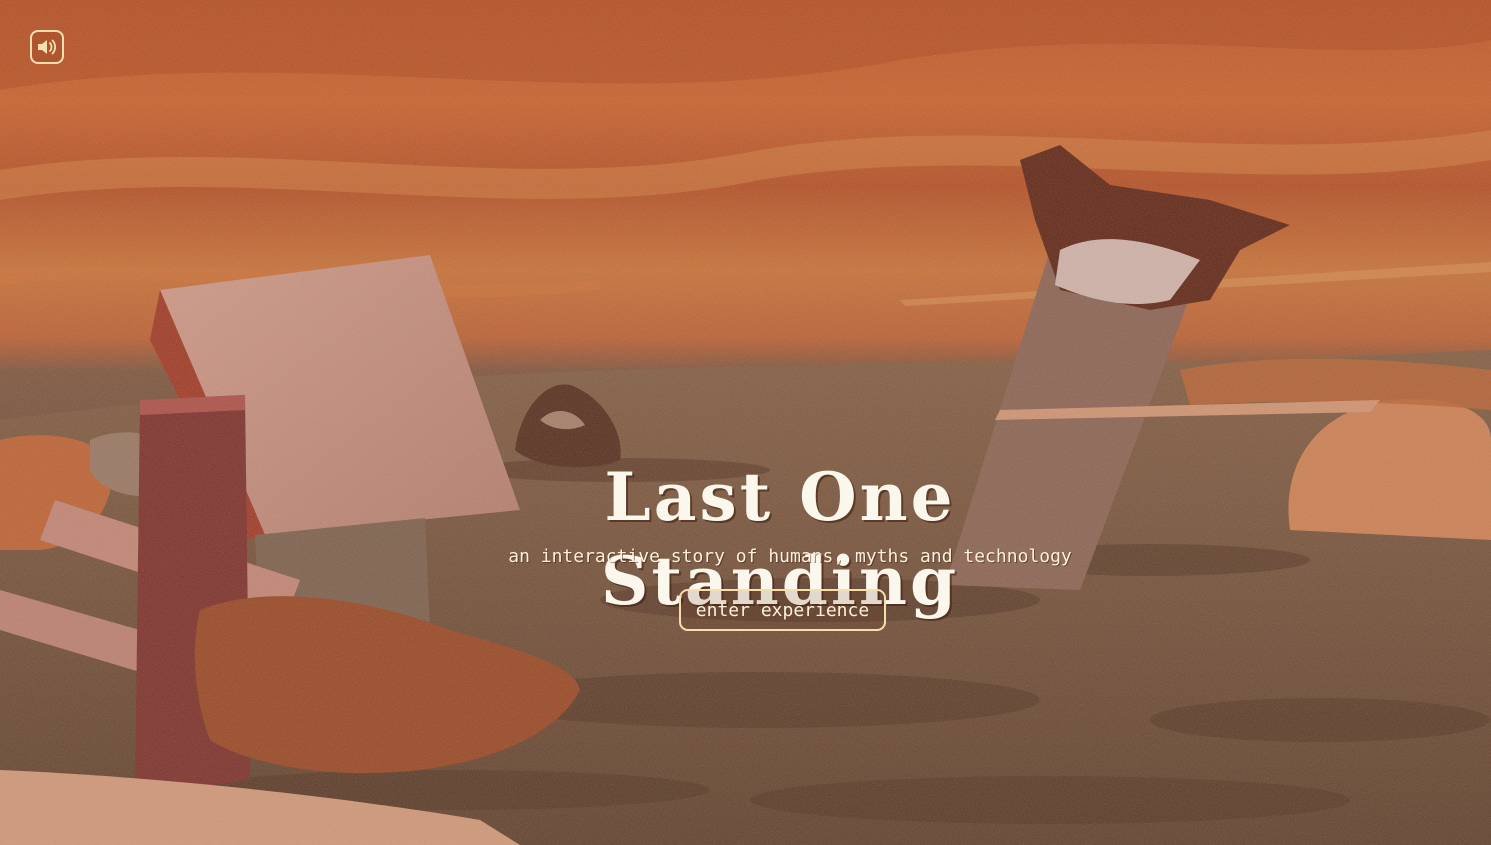 The height and width of the screenshot is (845, 1491). Describe the element at coordinates (782, 610) in the screenshot. I see `enter-experience-button: enter experience` at that location.